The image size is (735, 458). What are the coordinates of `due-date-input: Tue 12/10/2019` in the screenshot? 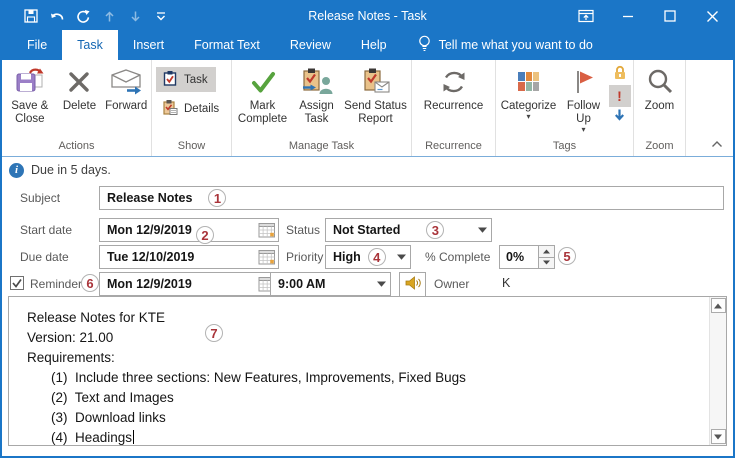 It's located at (189, 257).